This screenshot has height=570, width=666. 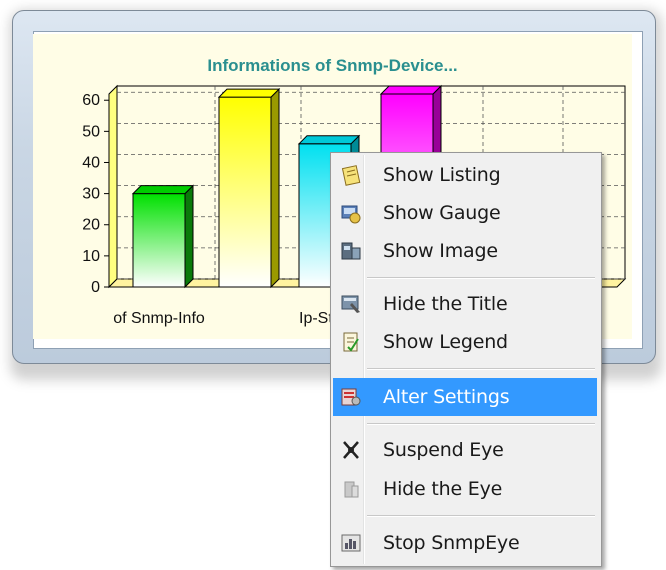 I want to click on hide-eye-icon, so click(x=351, y=489).